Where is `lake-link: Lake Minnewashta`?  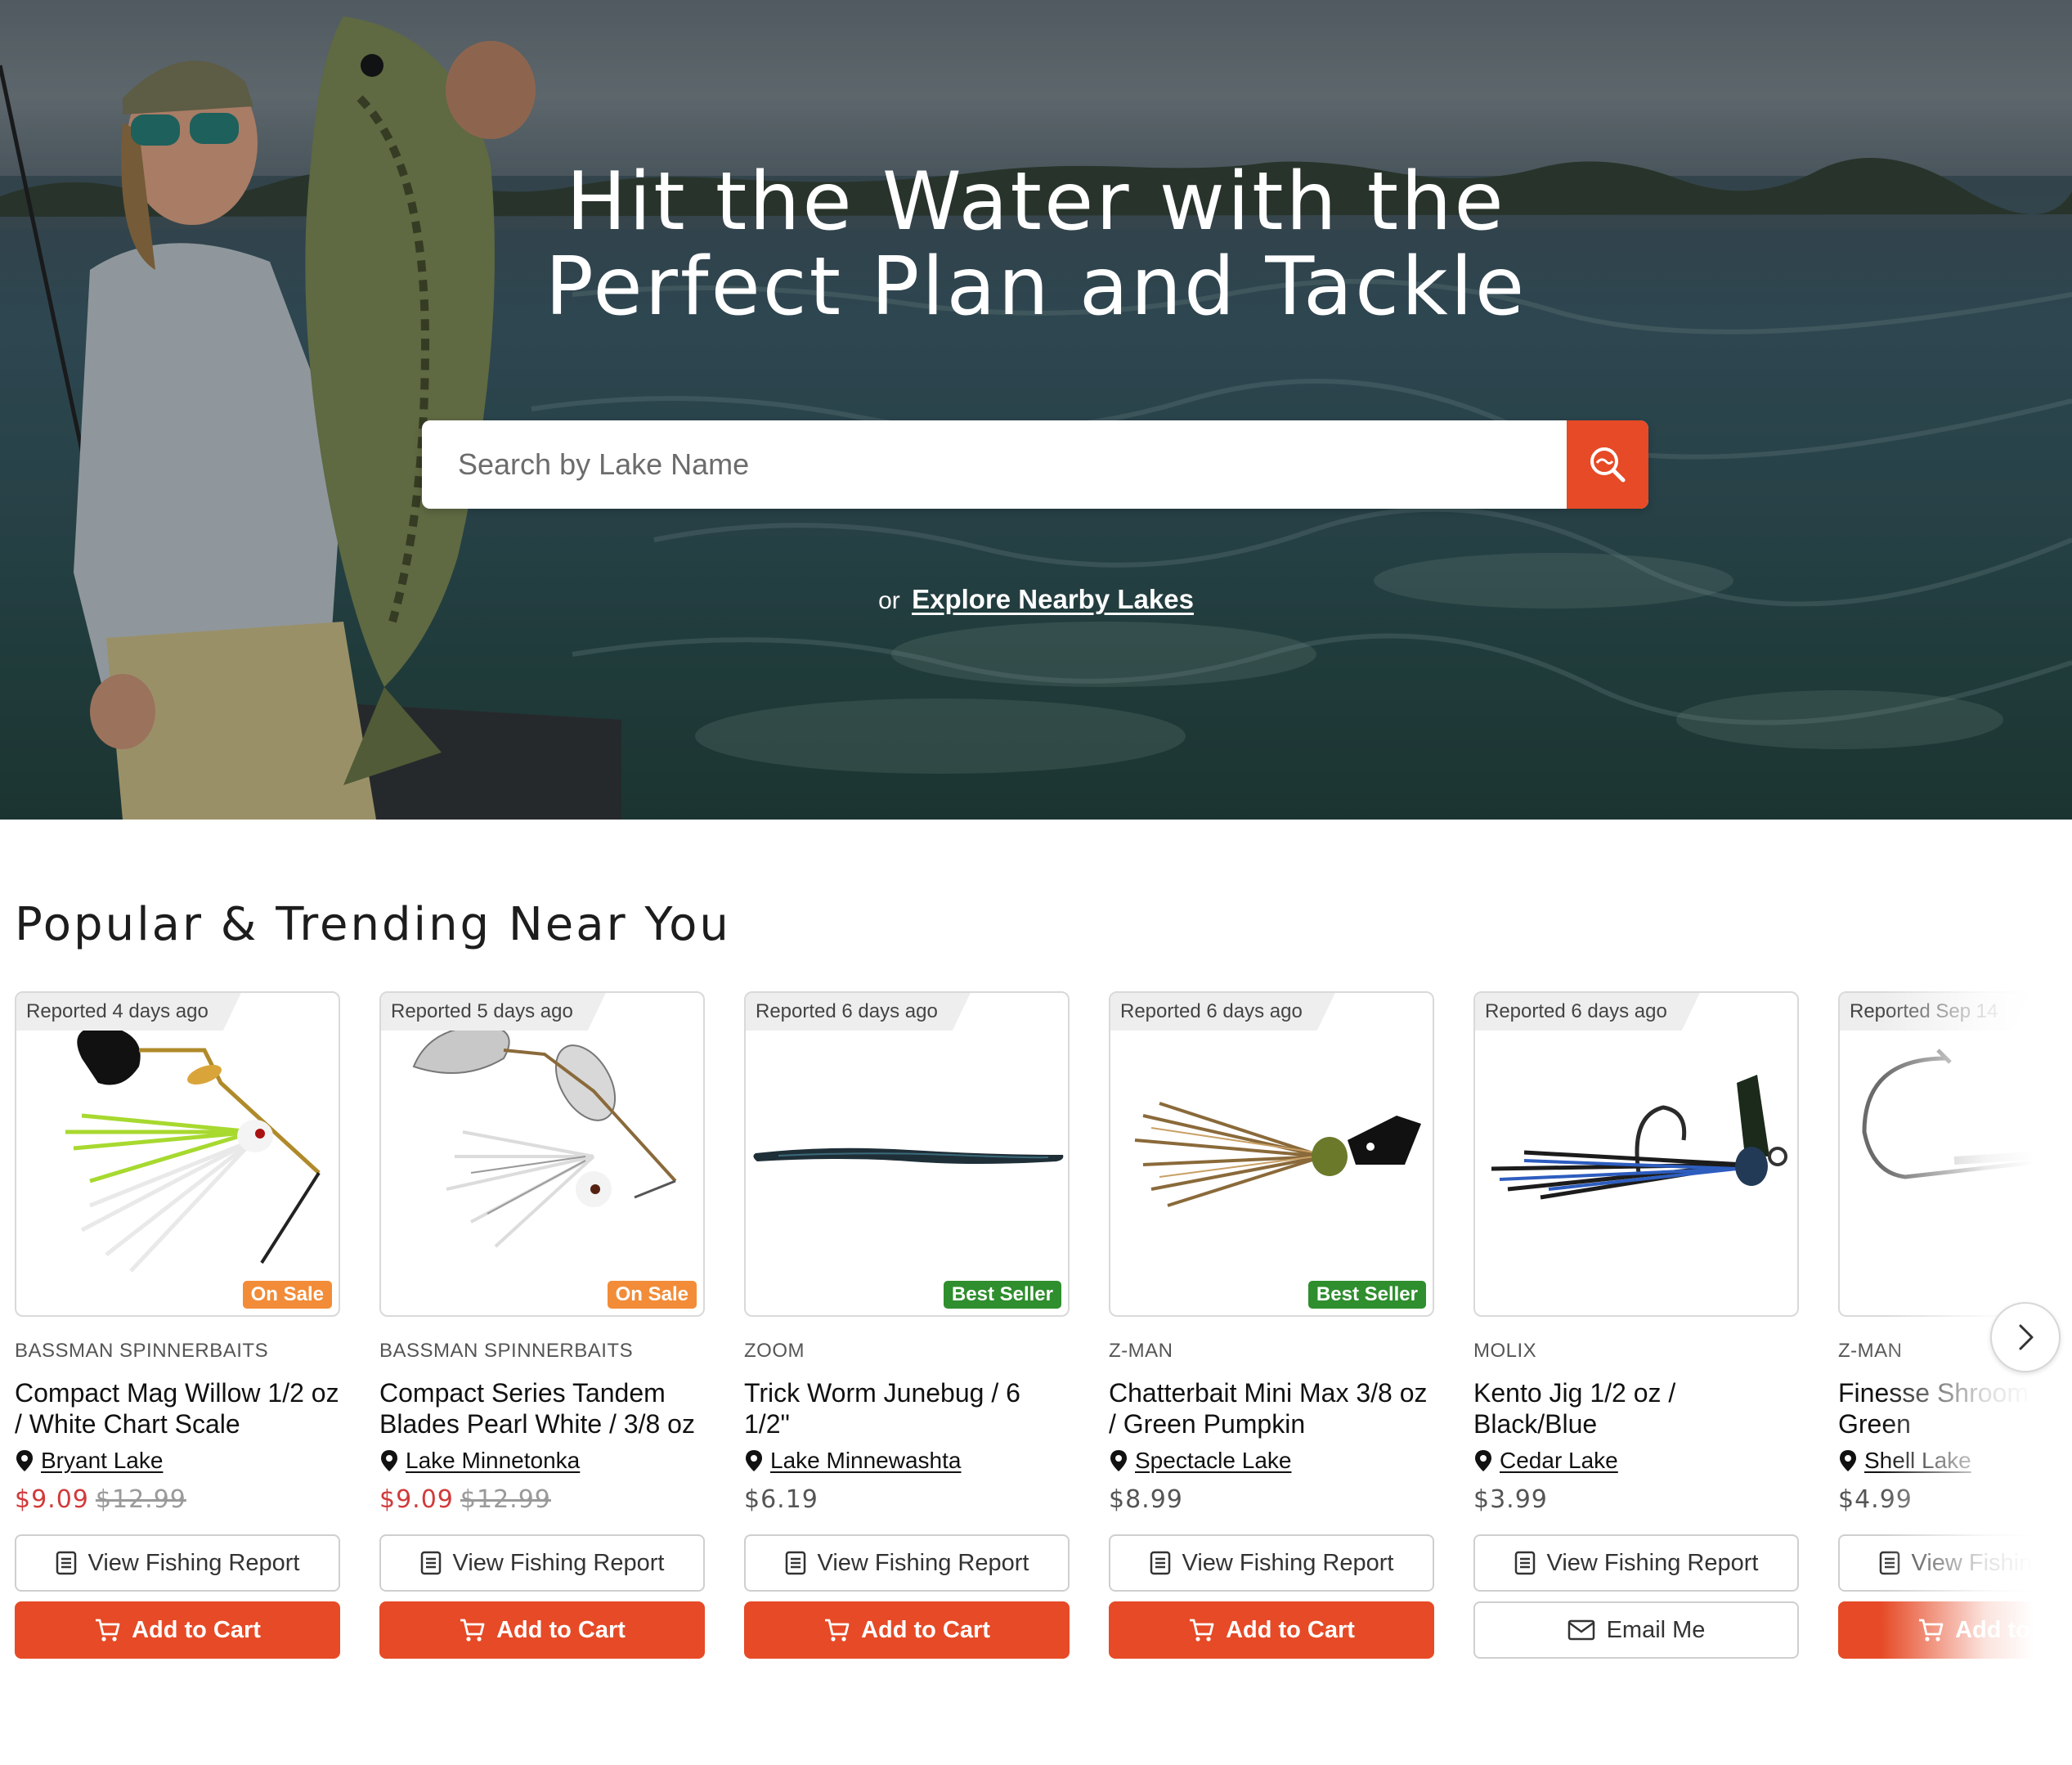
lake-link: Lake Minnewashta is located at coordinates (865, 1461).